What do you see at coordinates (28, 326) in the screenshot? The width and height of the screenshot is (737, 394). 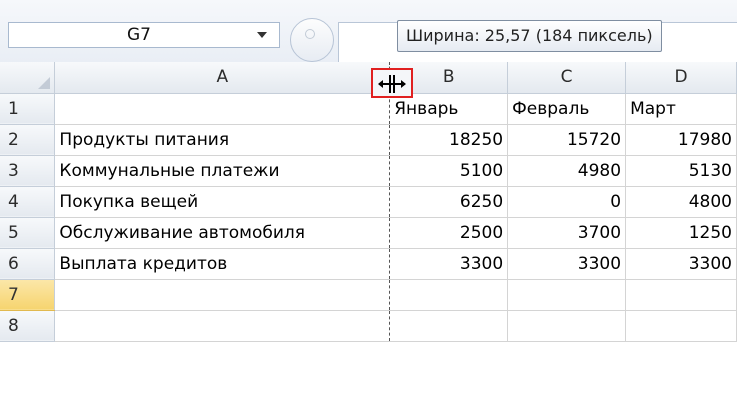 I see `row-header-8: 8` at bounding box center [28, 326].